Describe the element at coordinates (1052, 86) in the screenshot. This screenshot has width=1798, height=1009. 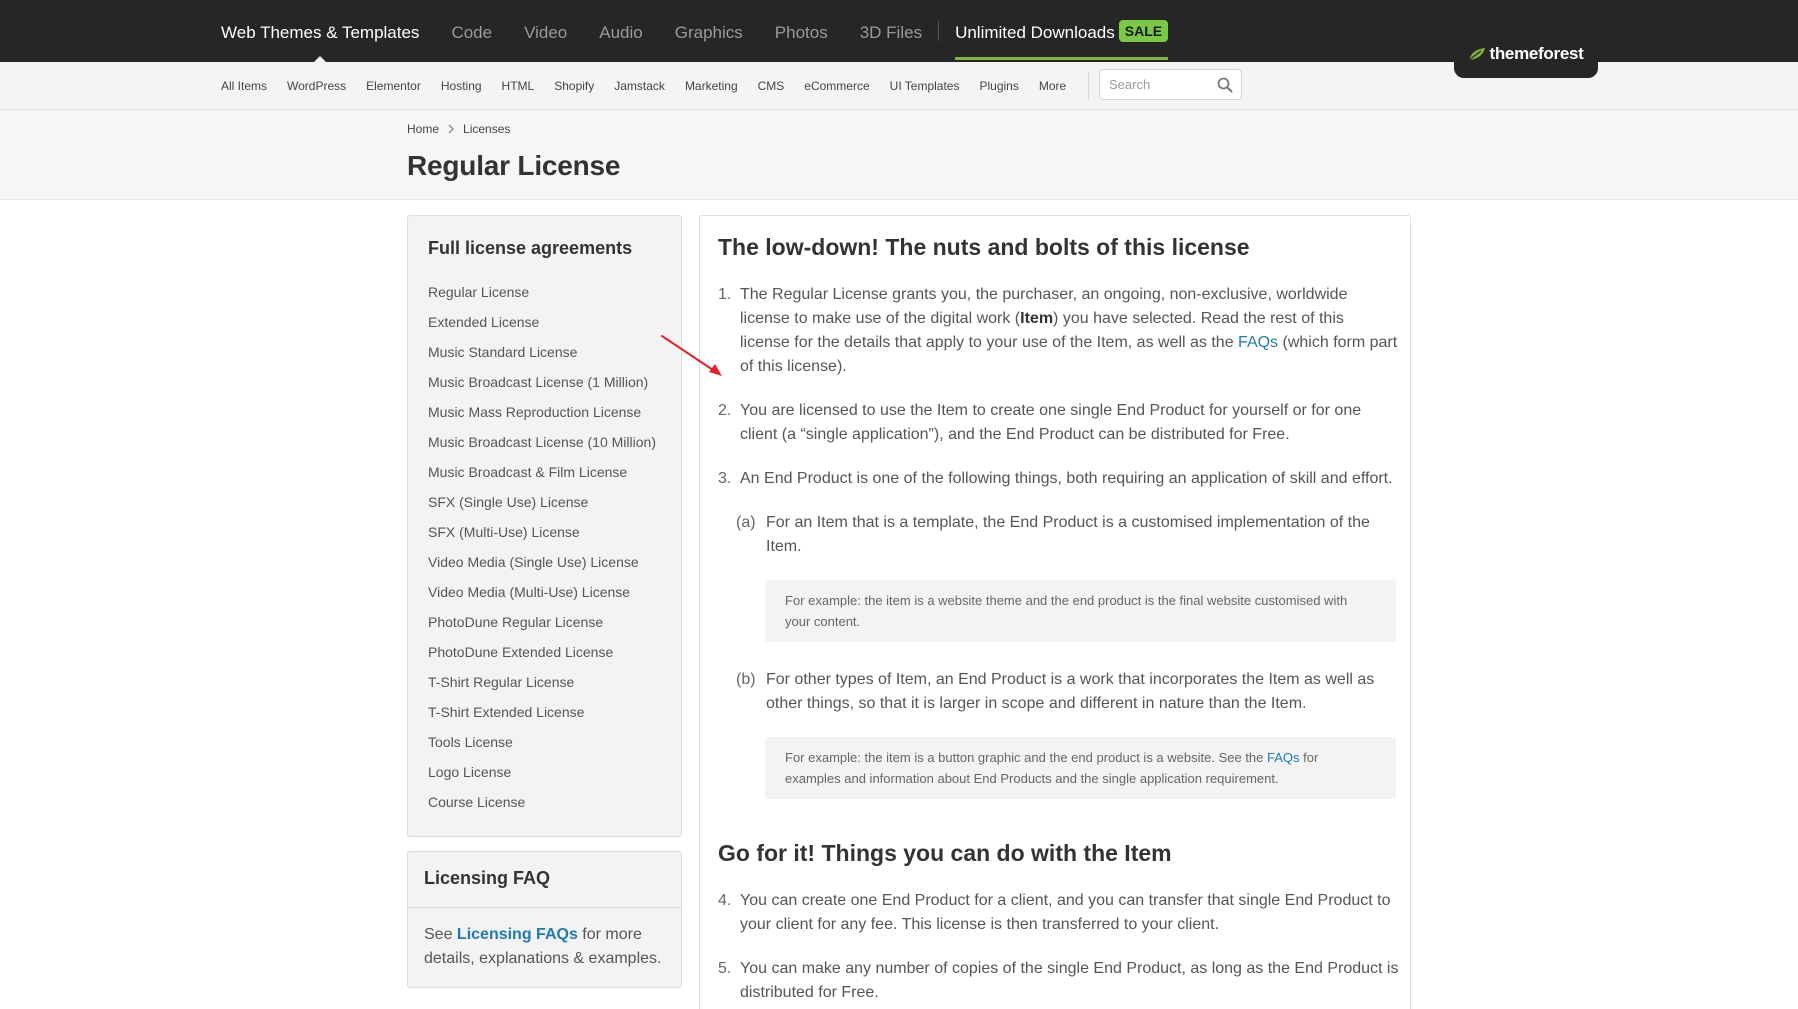
I see `subnav-more: More` at that location.